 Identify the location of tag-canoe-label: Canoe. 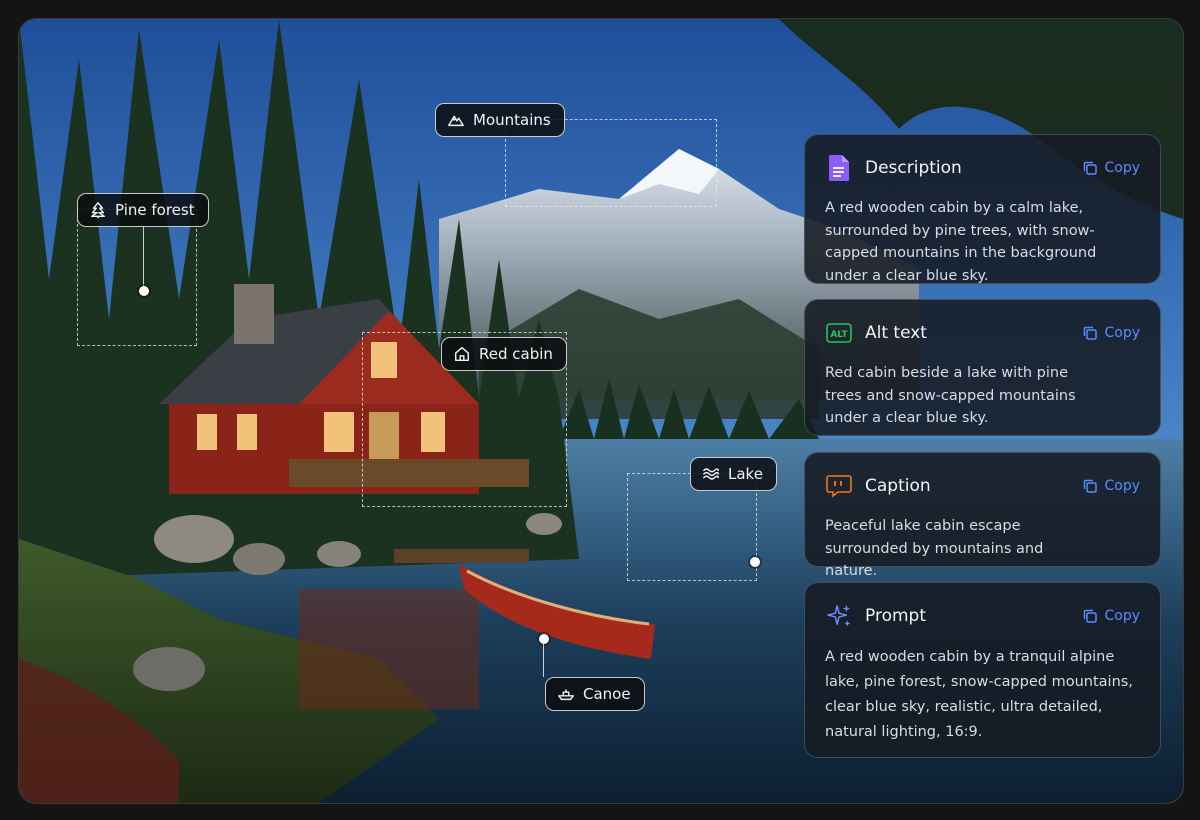
(607, 694).